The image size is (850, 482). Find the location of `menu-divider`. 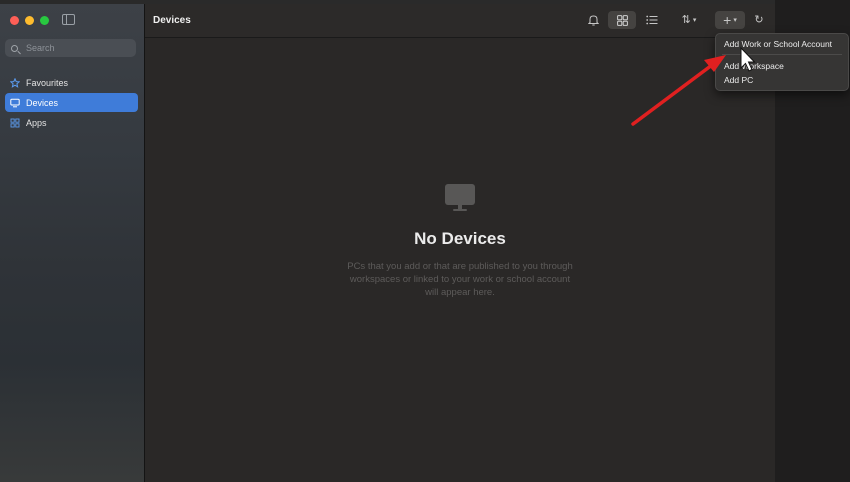

menu-divider is located at coordinates (782, 54).